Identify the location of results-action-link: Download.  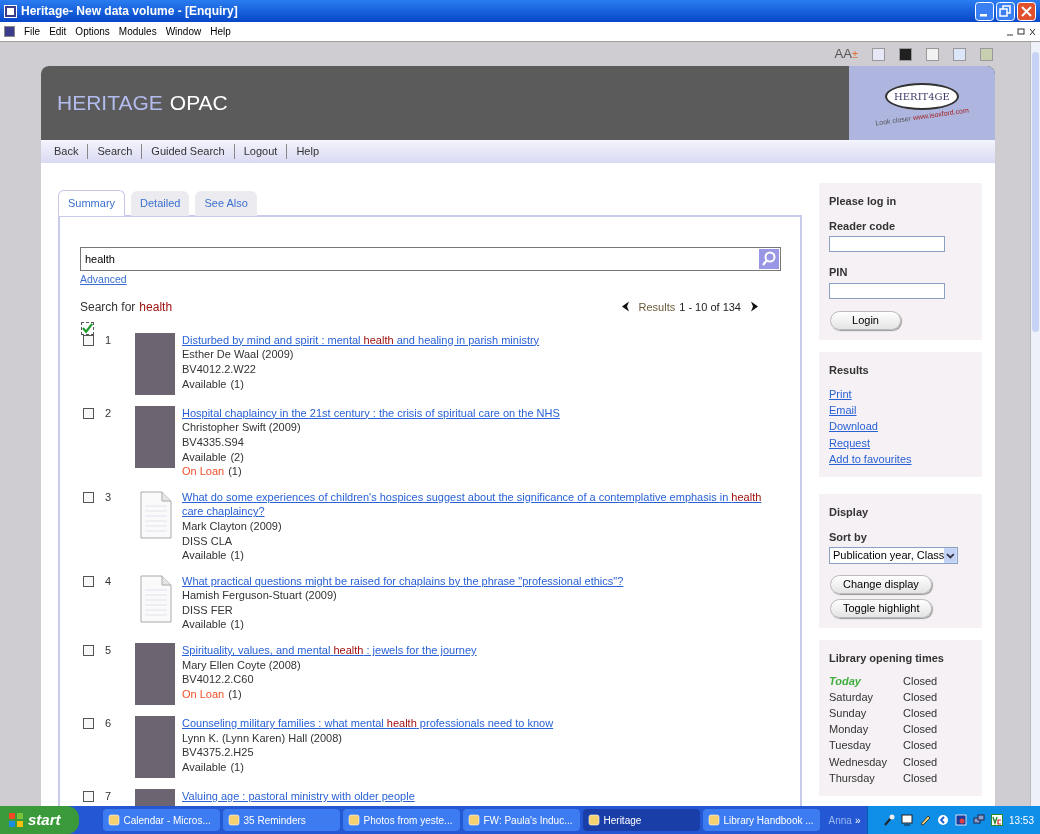
(853, 426).